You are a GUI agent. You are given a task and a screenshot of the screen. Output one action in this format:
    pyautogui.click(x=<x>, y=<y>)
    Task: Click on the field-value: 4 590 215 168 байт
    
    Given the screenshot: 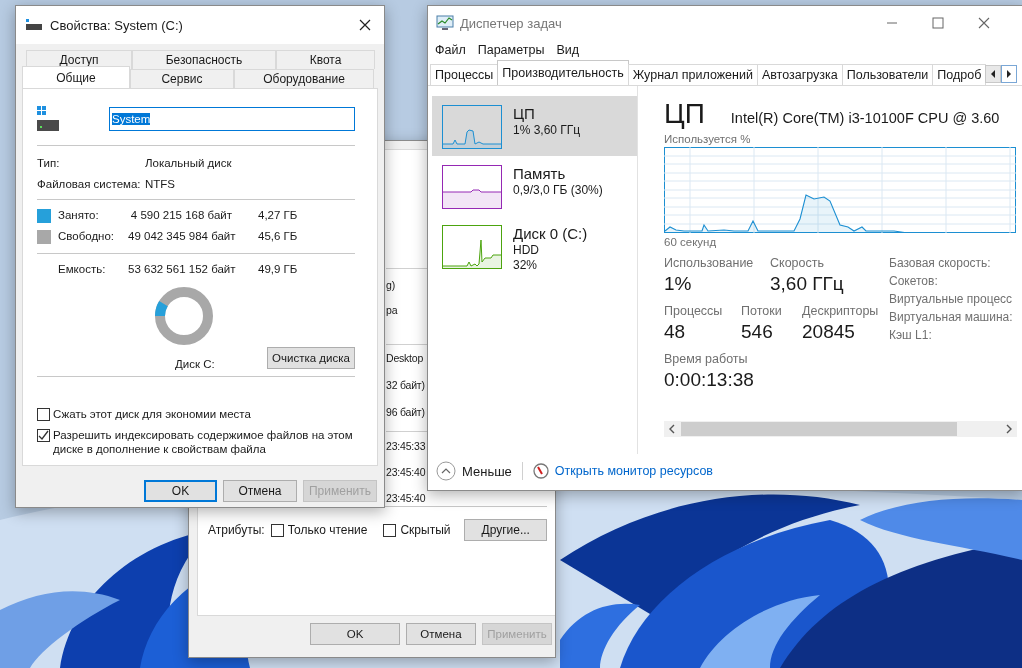 What is the action you would take?
    pyautogui.click(x=180, y=215)
    